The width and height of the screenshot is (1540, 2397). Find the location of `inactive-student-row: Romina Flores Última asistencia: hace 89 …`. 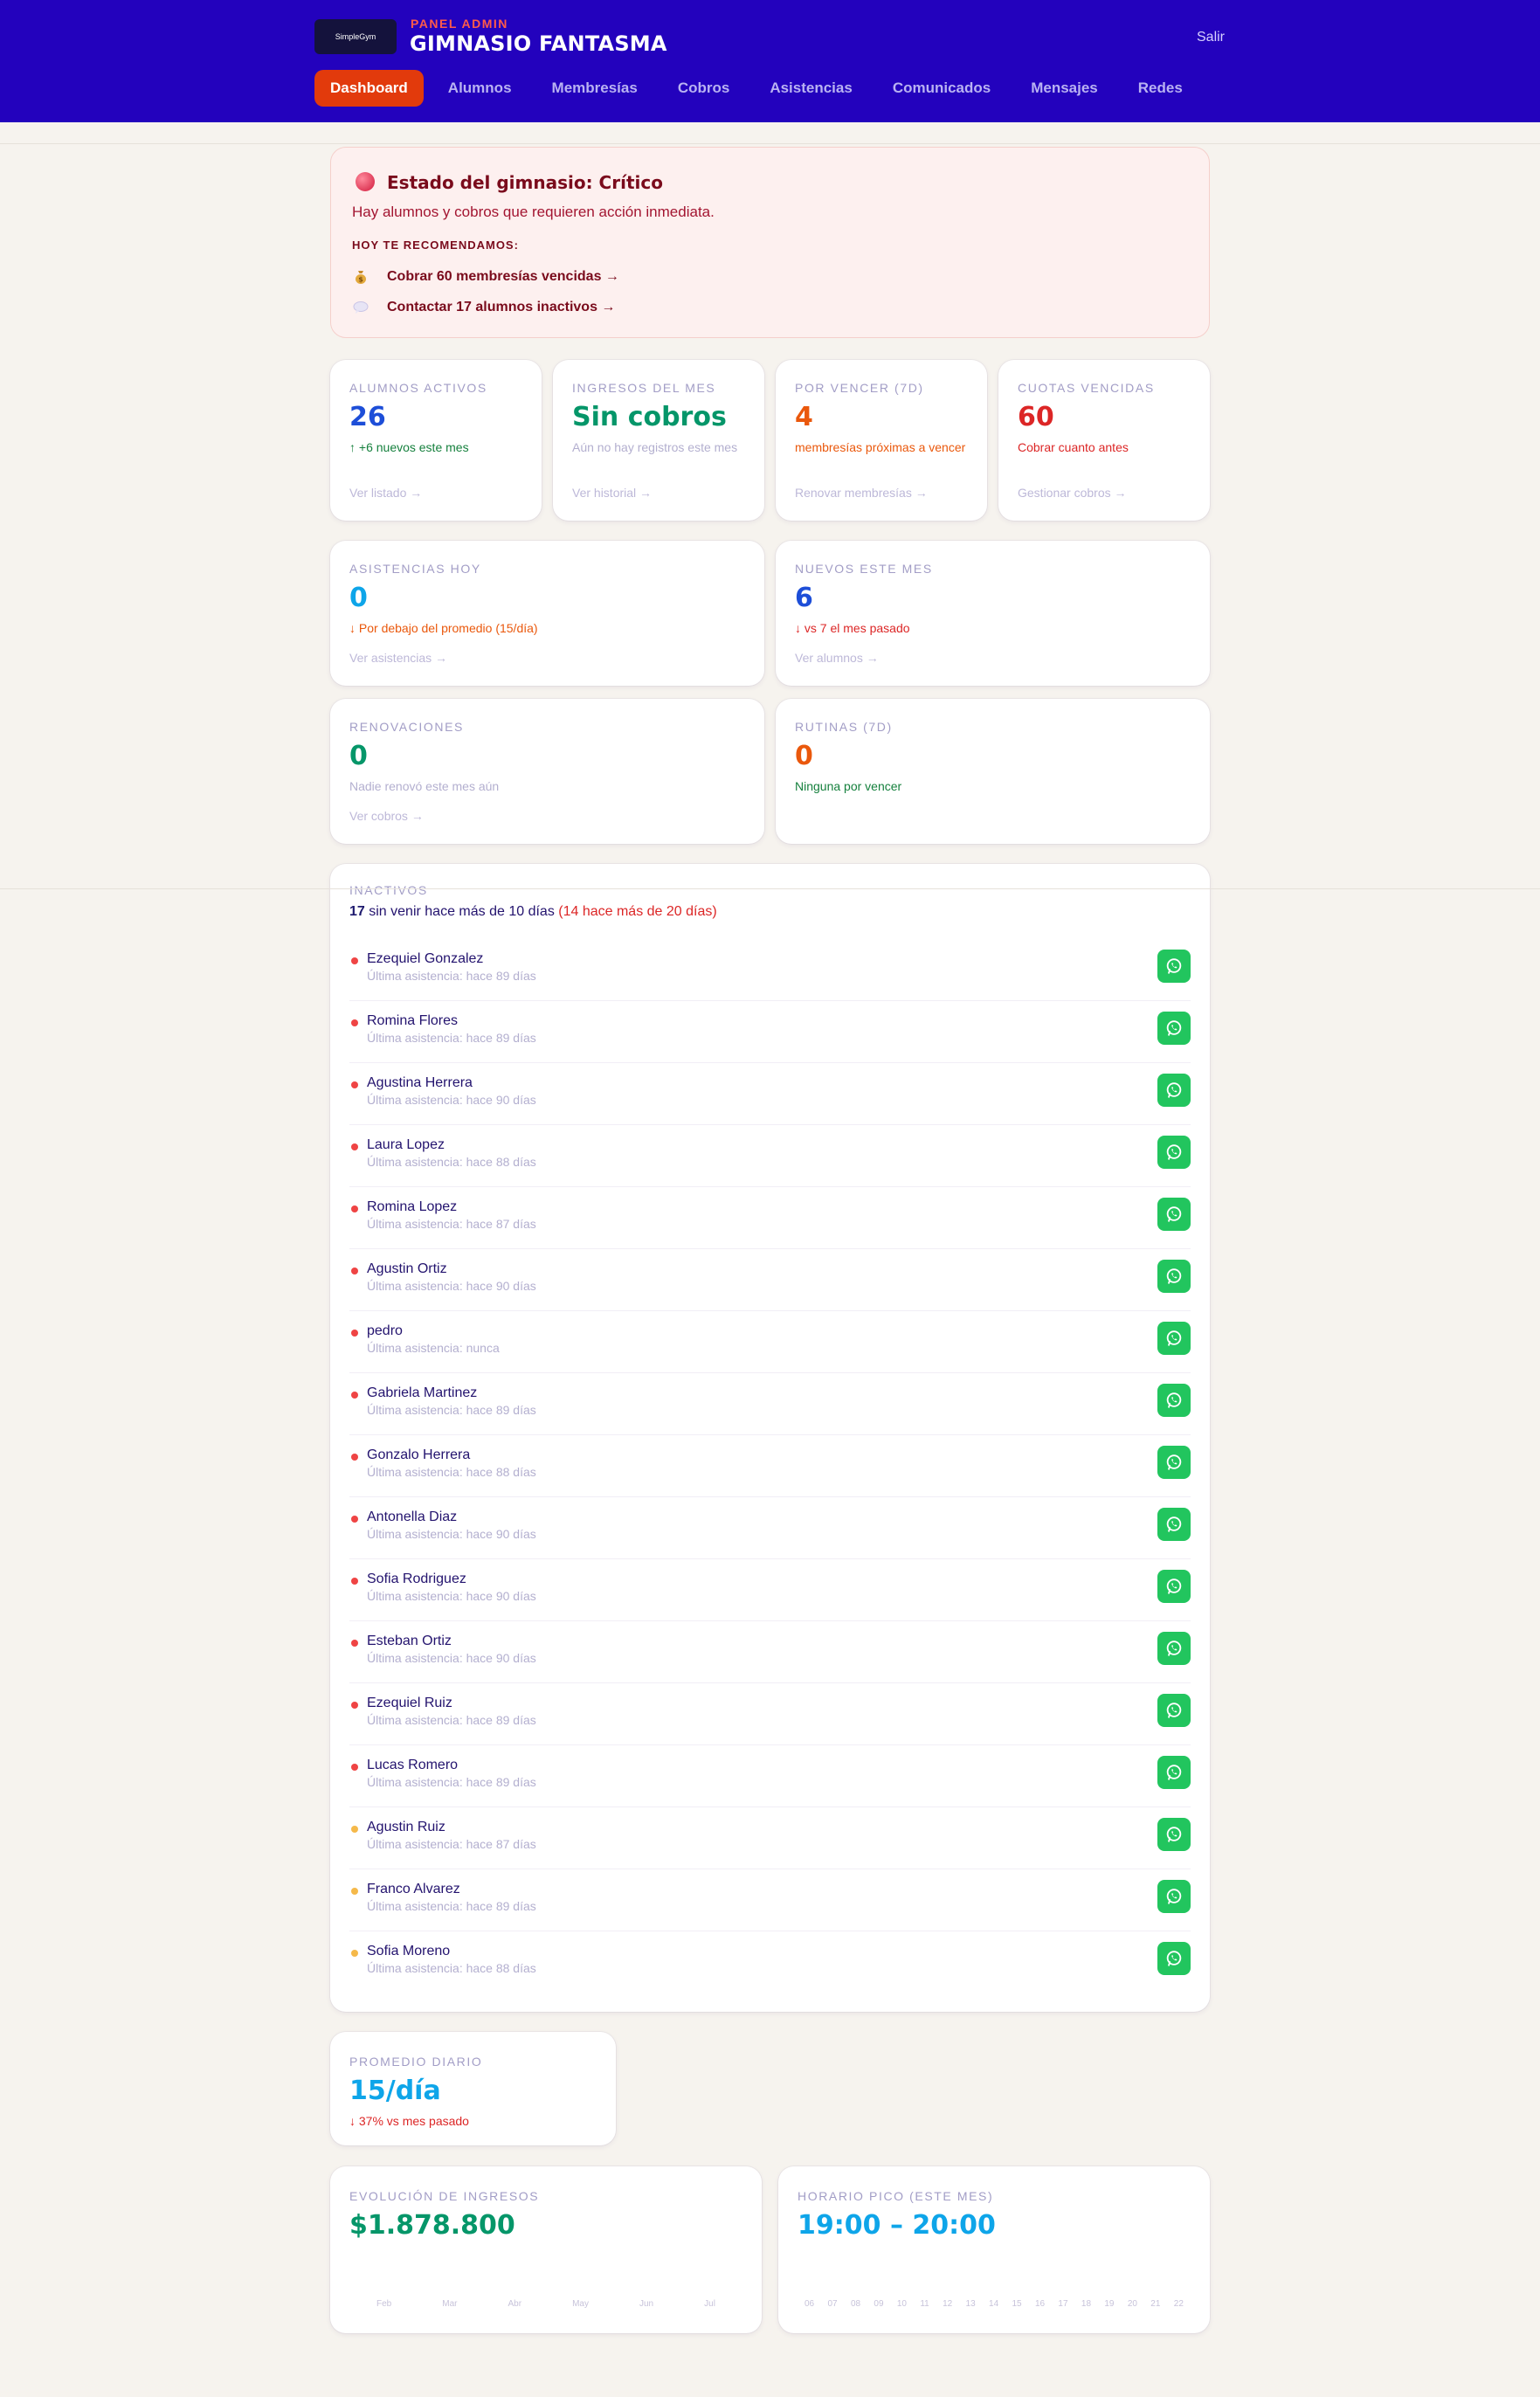

inactive-student-row: Romina Flores Última asistencia: hace 89 … is located at coordinates (770, 1032).